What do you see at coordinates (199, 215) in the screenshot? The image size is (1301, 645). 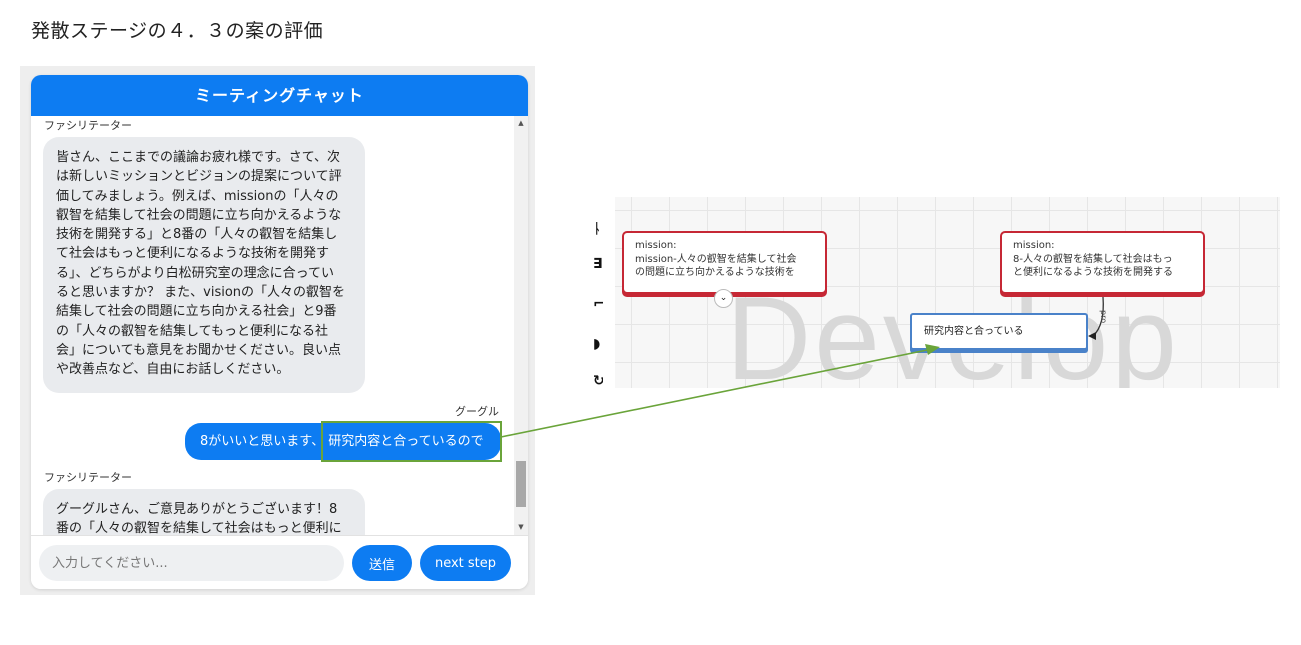 I see `message-line: 叡智を結集して社会の問題に立ち向かえるような` at bounding box center [199, 215].